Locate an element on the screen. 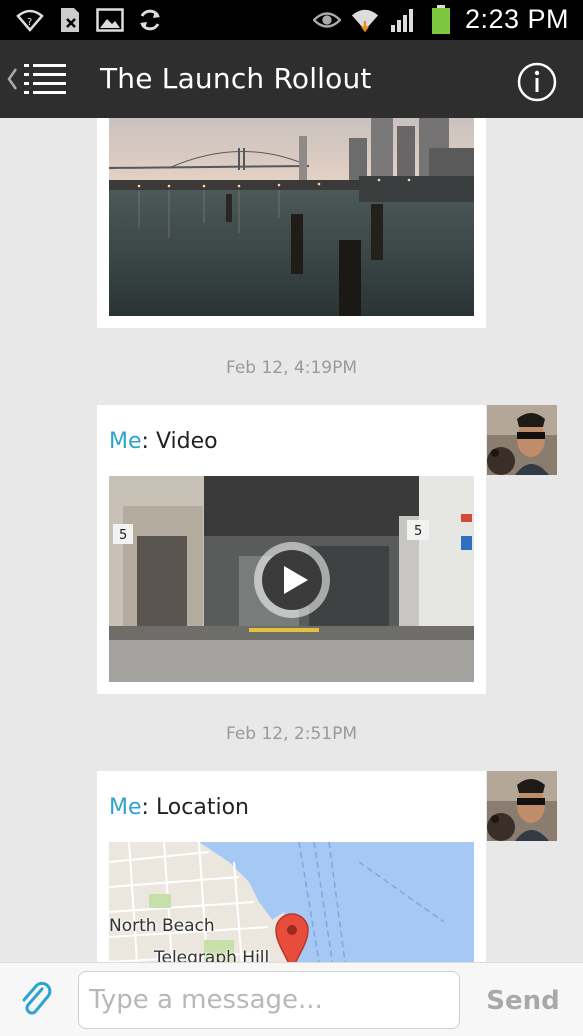 The image size is (583, 1036). bay-bridge-photo is located at coordinates (291, 217).